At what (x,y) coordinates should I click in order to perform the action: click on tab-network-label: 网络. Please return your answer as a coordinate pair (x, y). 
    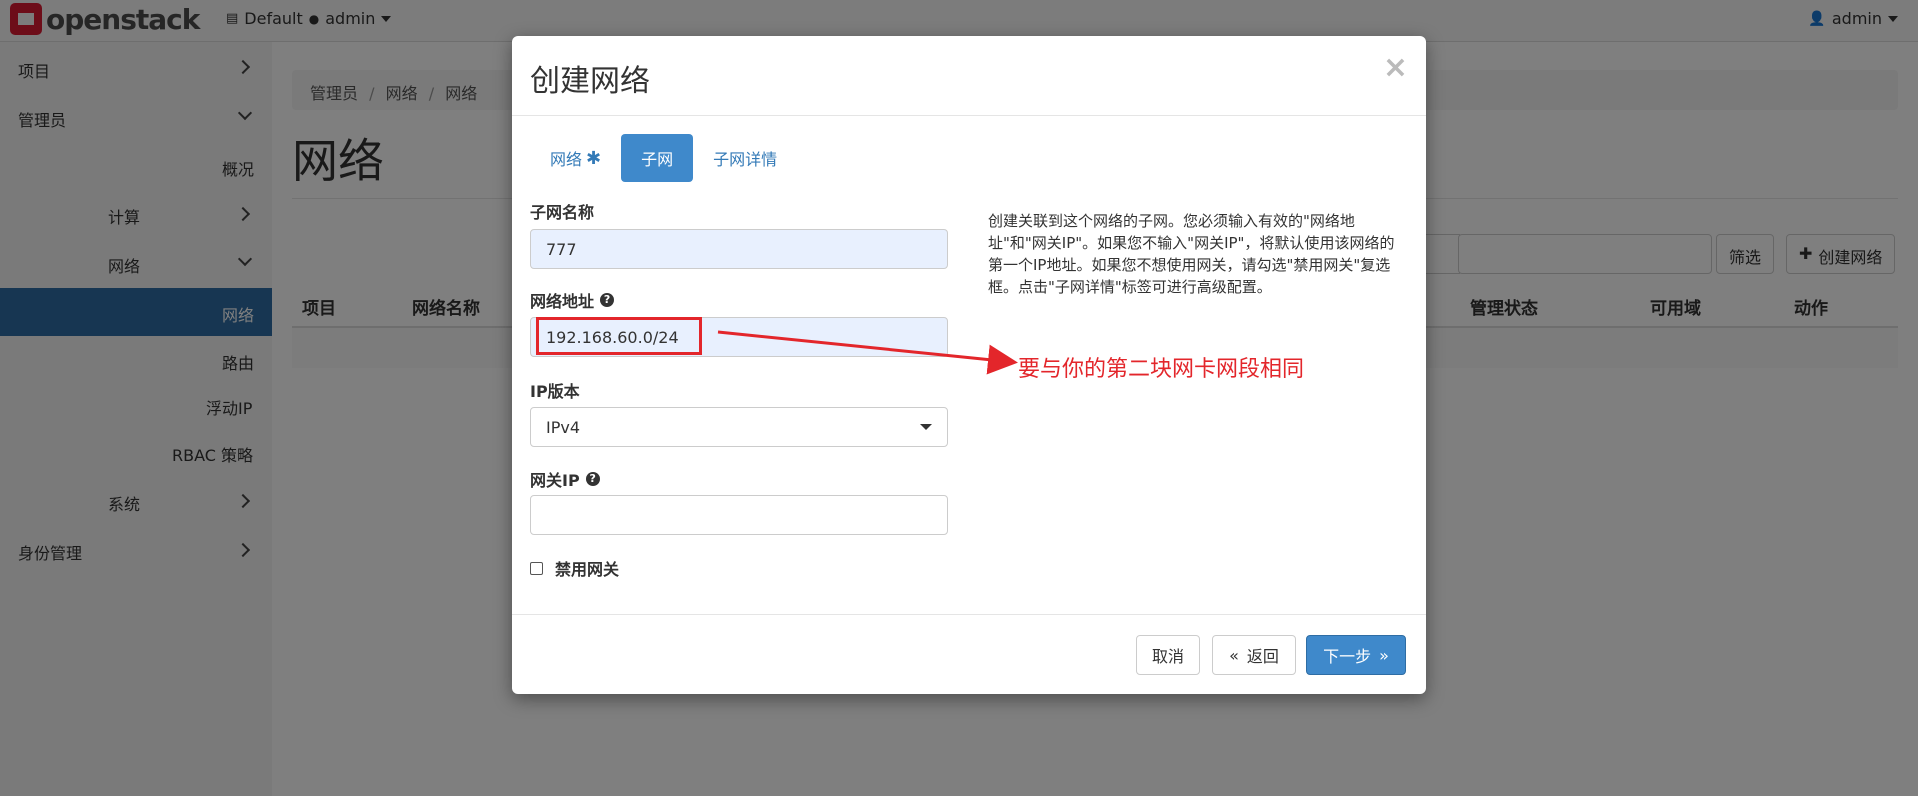
    Looking at the image, I should click on (566, 159).